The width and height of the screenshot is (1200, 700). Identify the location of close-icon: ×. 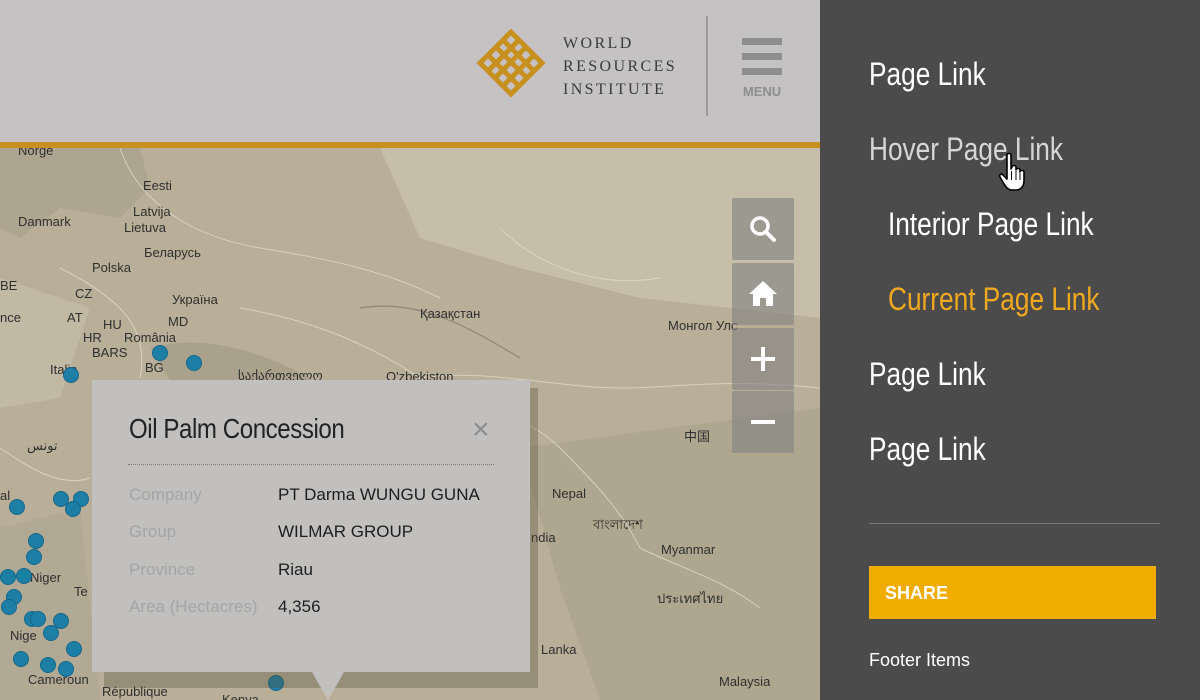
(481, 430).